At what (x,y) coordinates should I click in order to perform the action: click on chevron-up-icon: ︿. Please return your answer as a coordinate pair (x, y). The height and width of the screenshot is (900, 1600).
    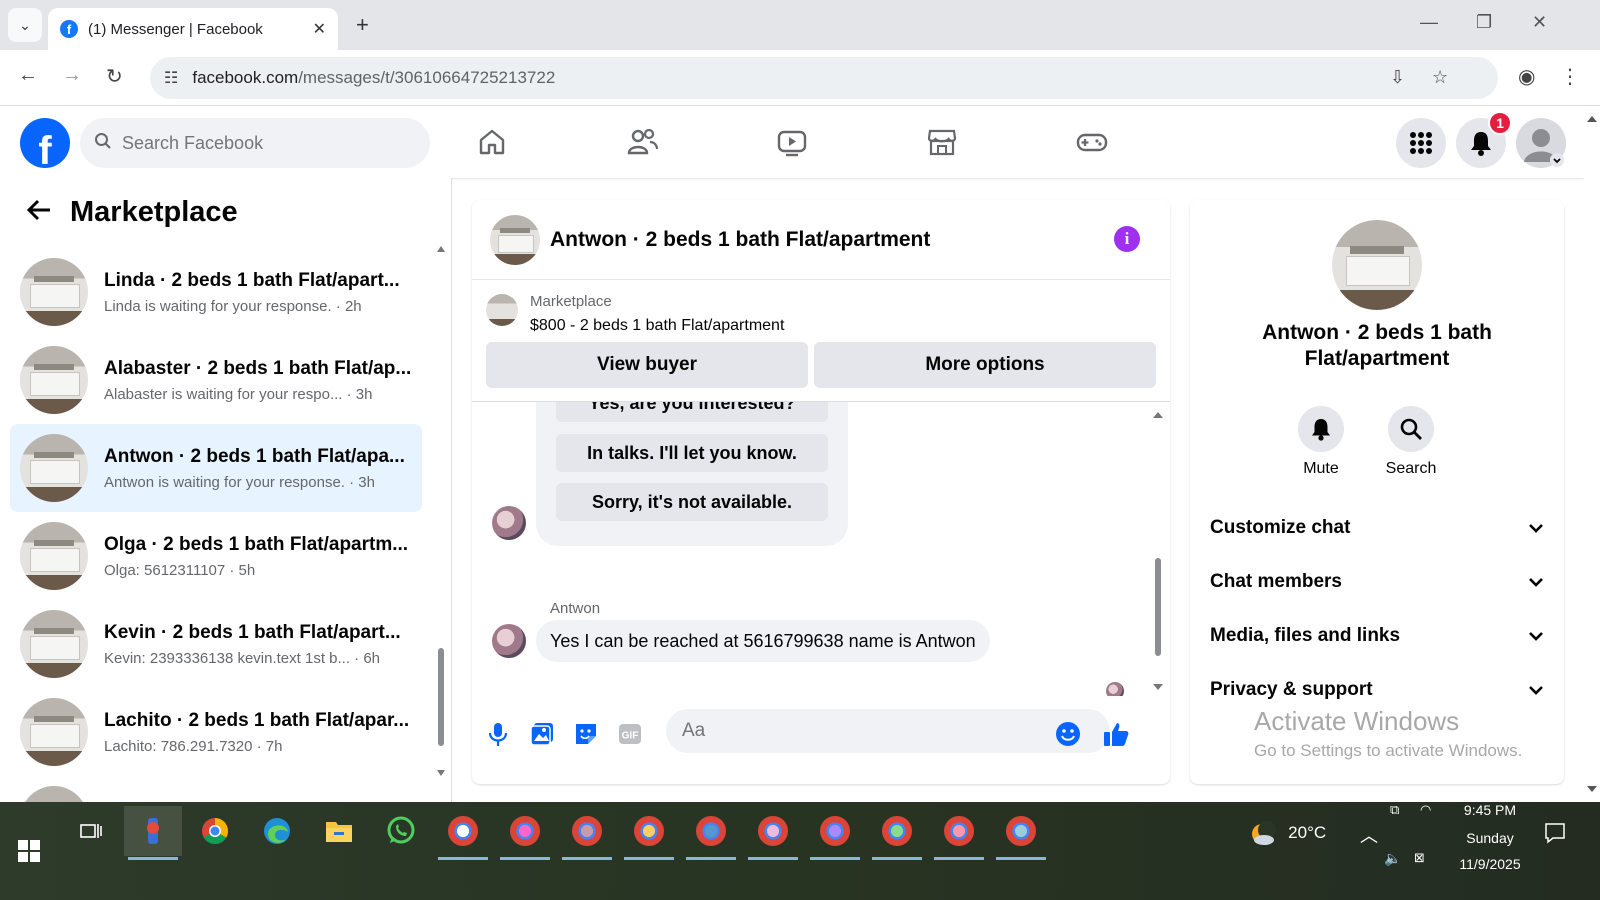
    Looking at the image, I should click on (1369, 835).